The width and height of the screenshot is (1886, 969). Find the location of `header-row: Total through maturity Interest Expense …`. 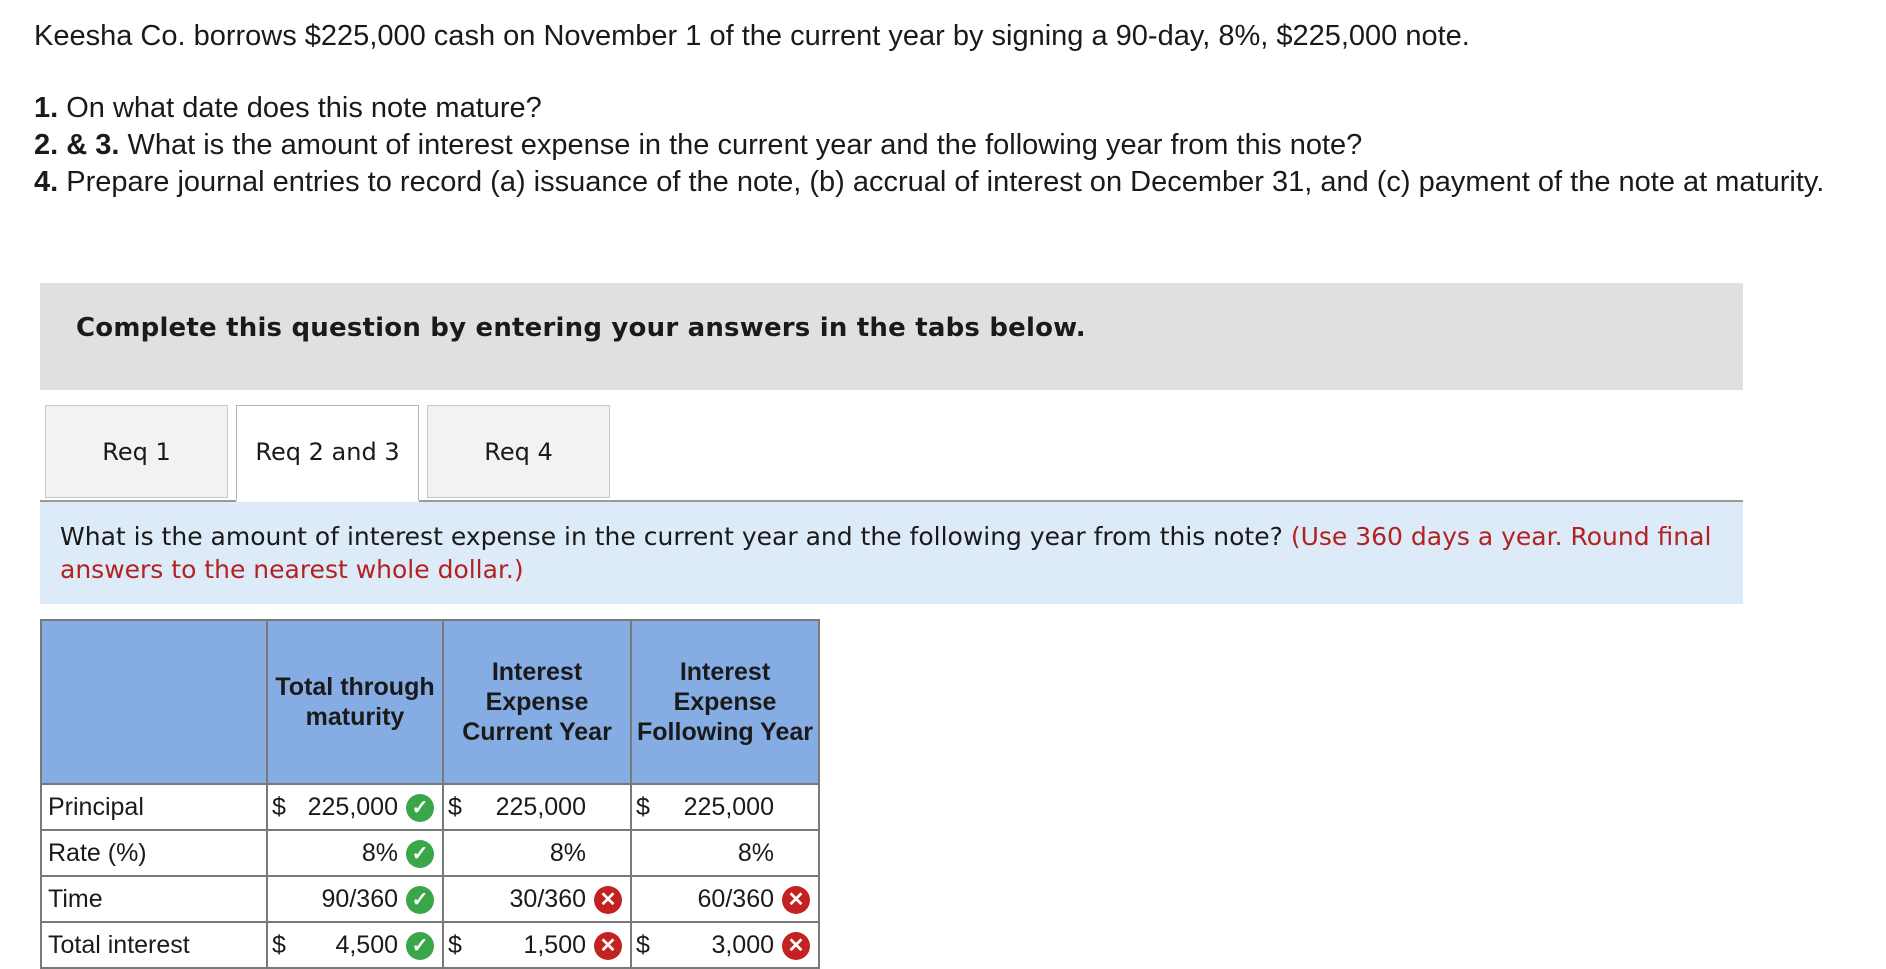

header-row: Total through maturity Interest Expense … is located at coordinates (430, 702).